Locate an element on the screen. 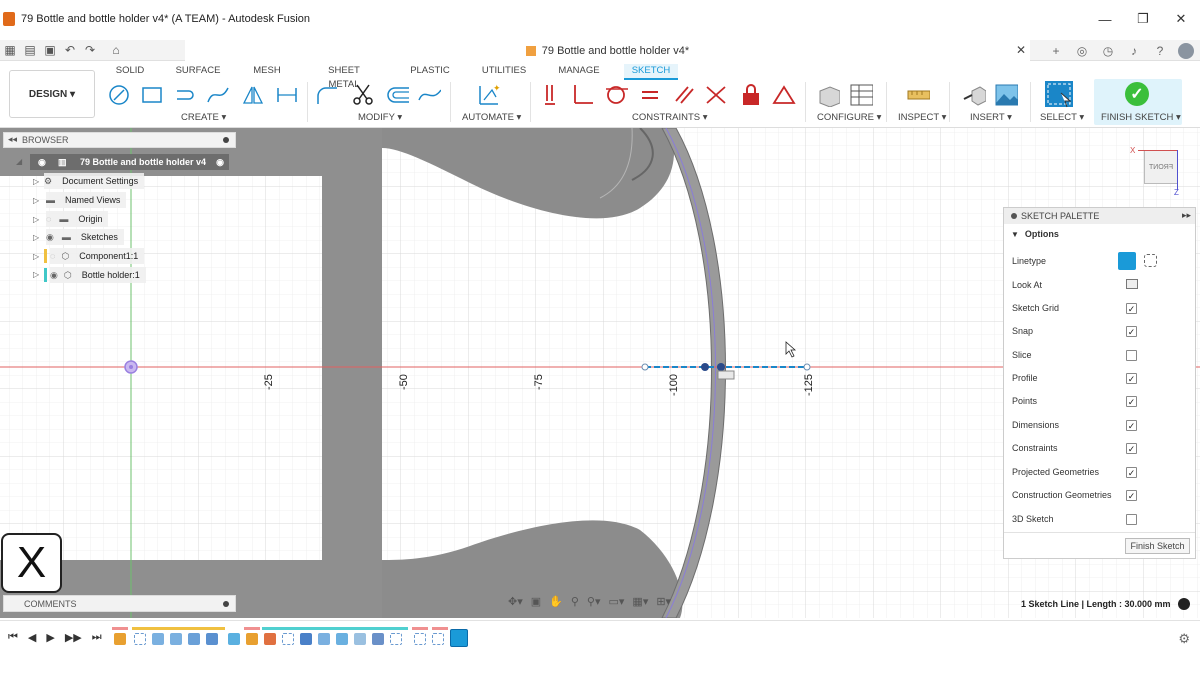  new-tab-icon: + is located at coordinates (1056, 51).